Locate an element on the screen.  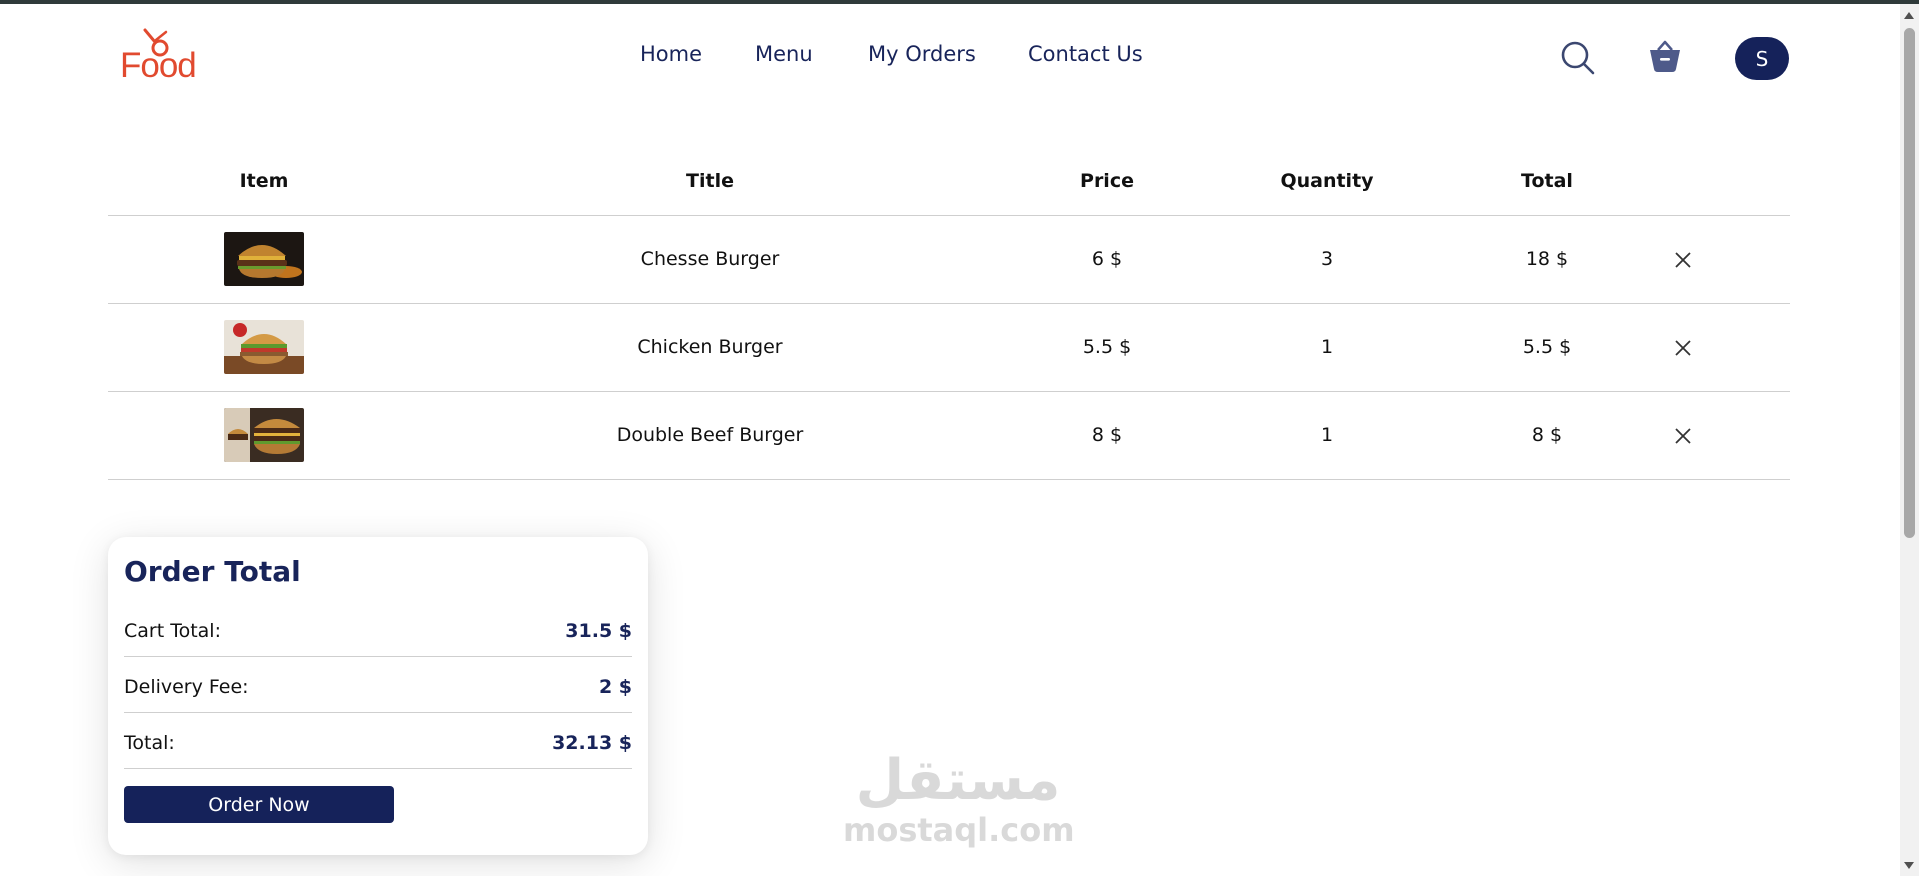
item-price: 8 $ is located at coordinates (1107, 435).